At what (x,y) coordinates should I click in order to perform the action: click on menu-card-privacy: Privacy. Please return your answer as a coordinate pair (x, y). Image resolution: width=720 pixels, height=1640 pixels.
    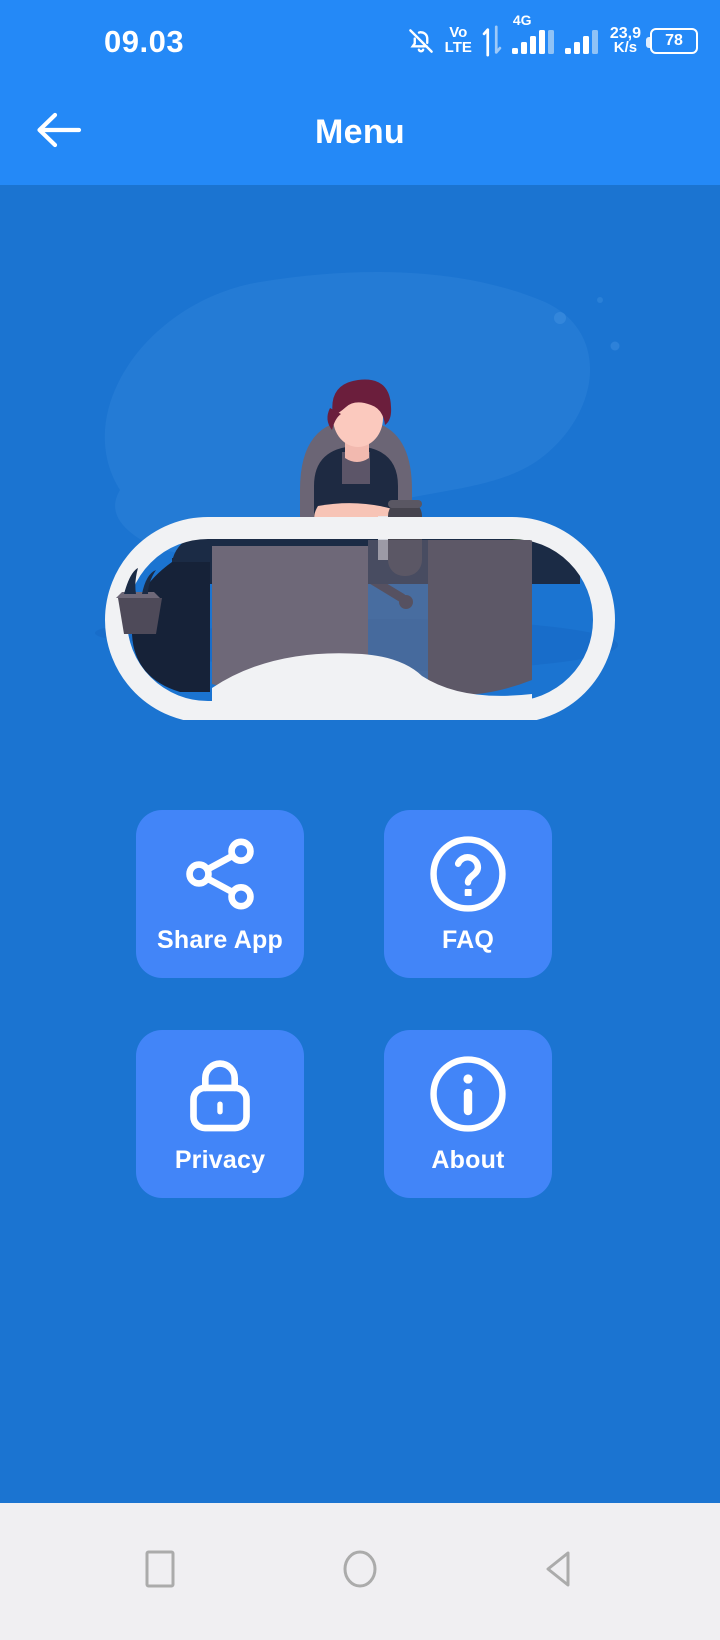
    Looking at the image, I should click on (220, 1114).